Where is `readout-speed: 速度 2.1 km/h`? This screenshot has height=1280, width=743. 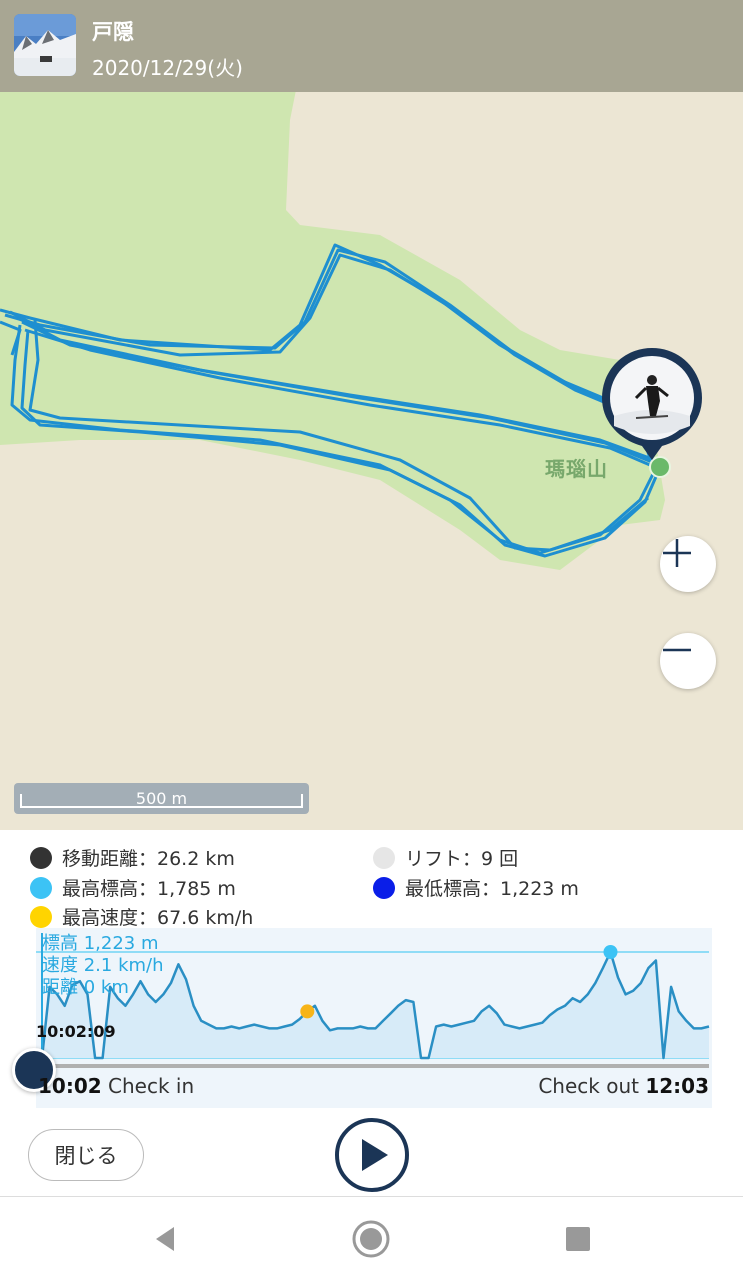
readout-speed: 速度 2.1 km/h is located at coordinates (103, 965).